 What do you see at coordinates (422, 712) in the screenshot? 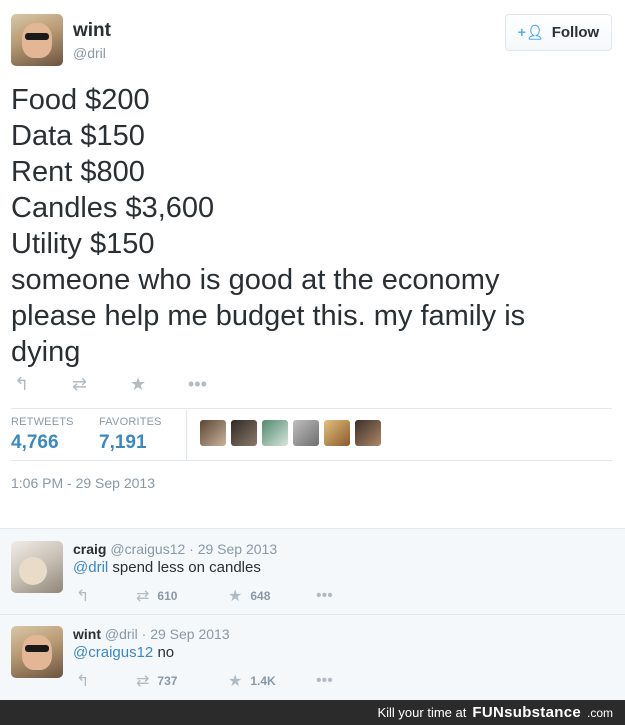
I see `watermark-tagline: Kill your time at` at bounding box center [422, 712].